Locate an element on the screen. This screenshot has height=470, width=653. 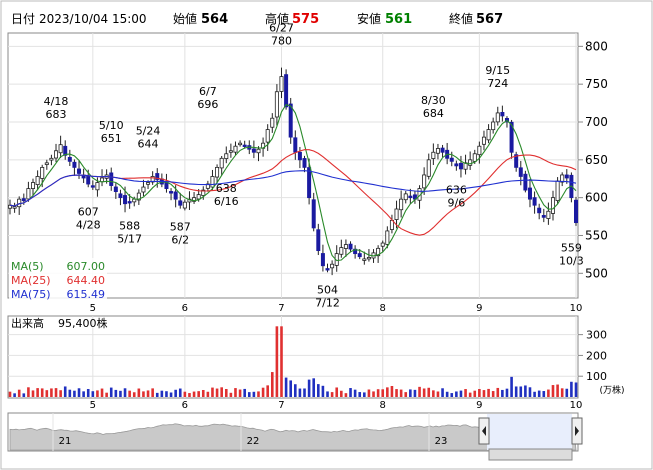
volume-month-label: 8 is located at coordinates (383, 405).